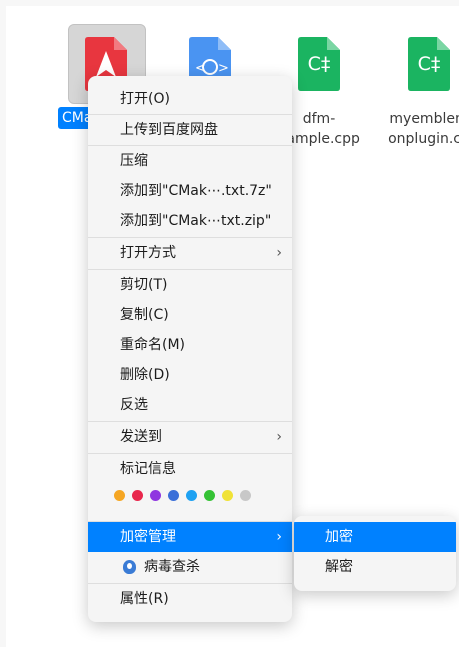 The width and height of the screenshot is (459, 647). What do you see at coordinates (190, 99) in the screenshot?
I see `menu-item-open: 打开(O)` at bounding box center [190, 99].